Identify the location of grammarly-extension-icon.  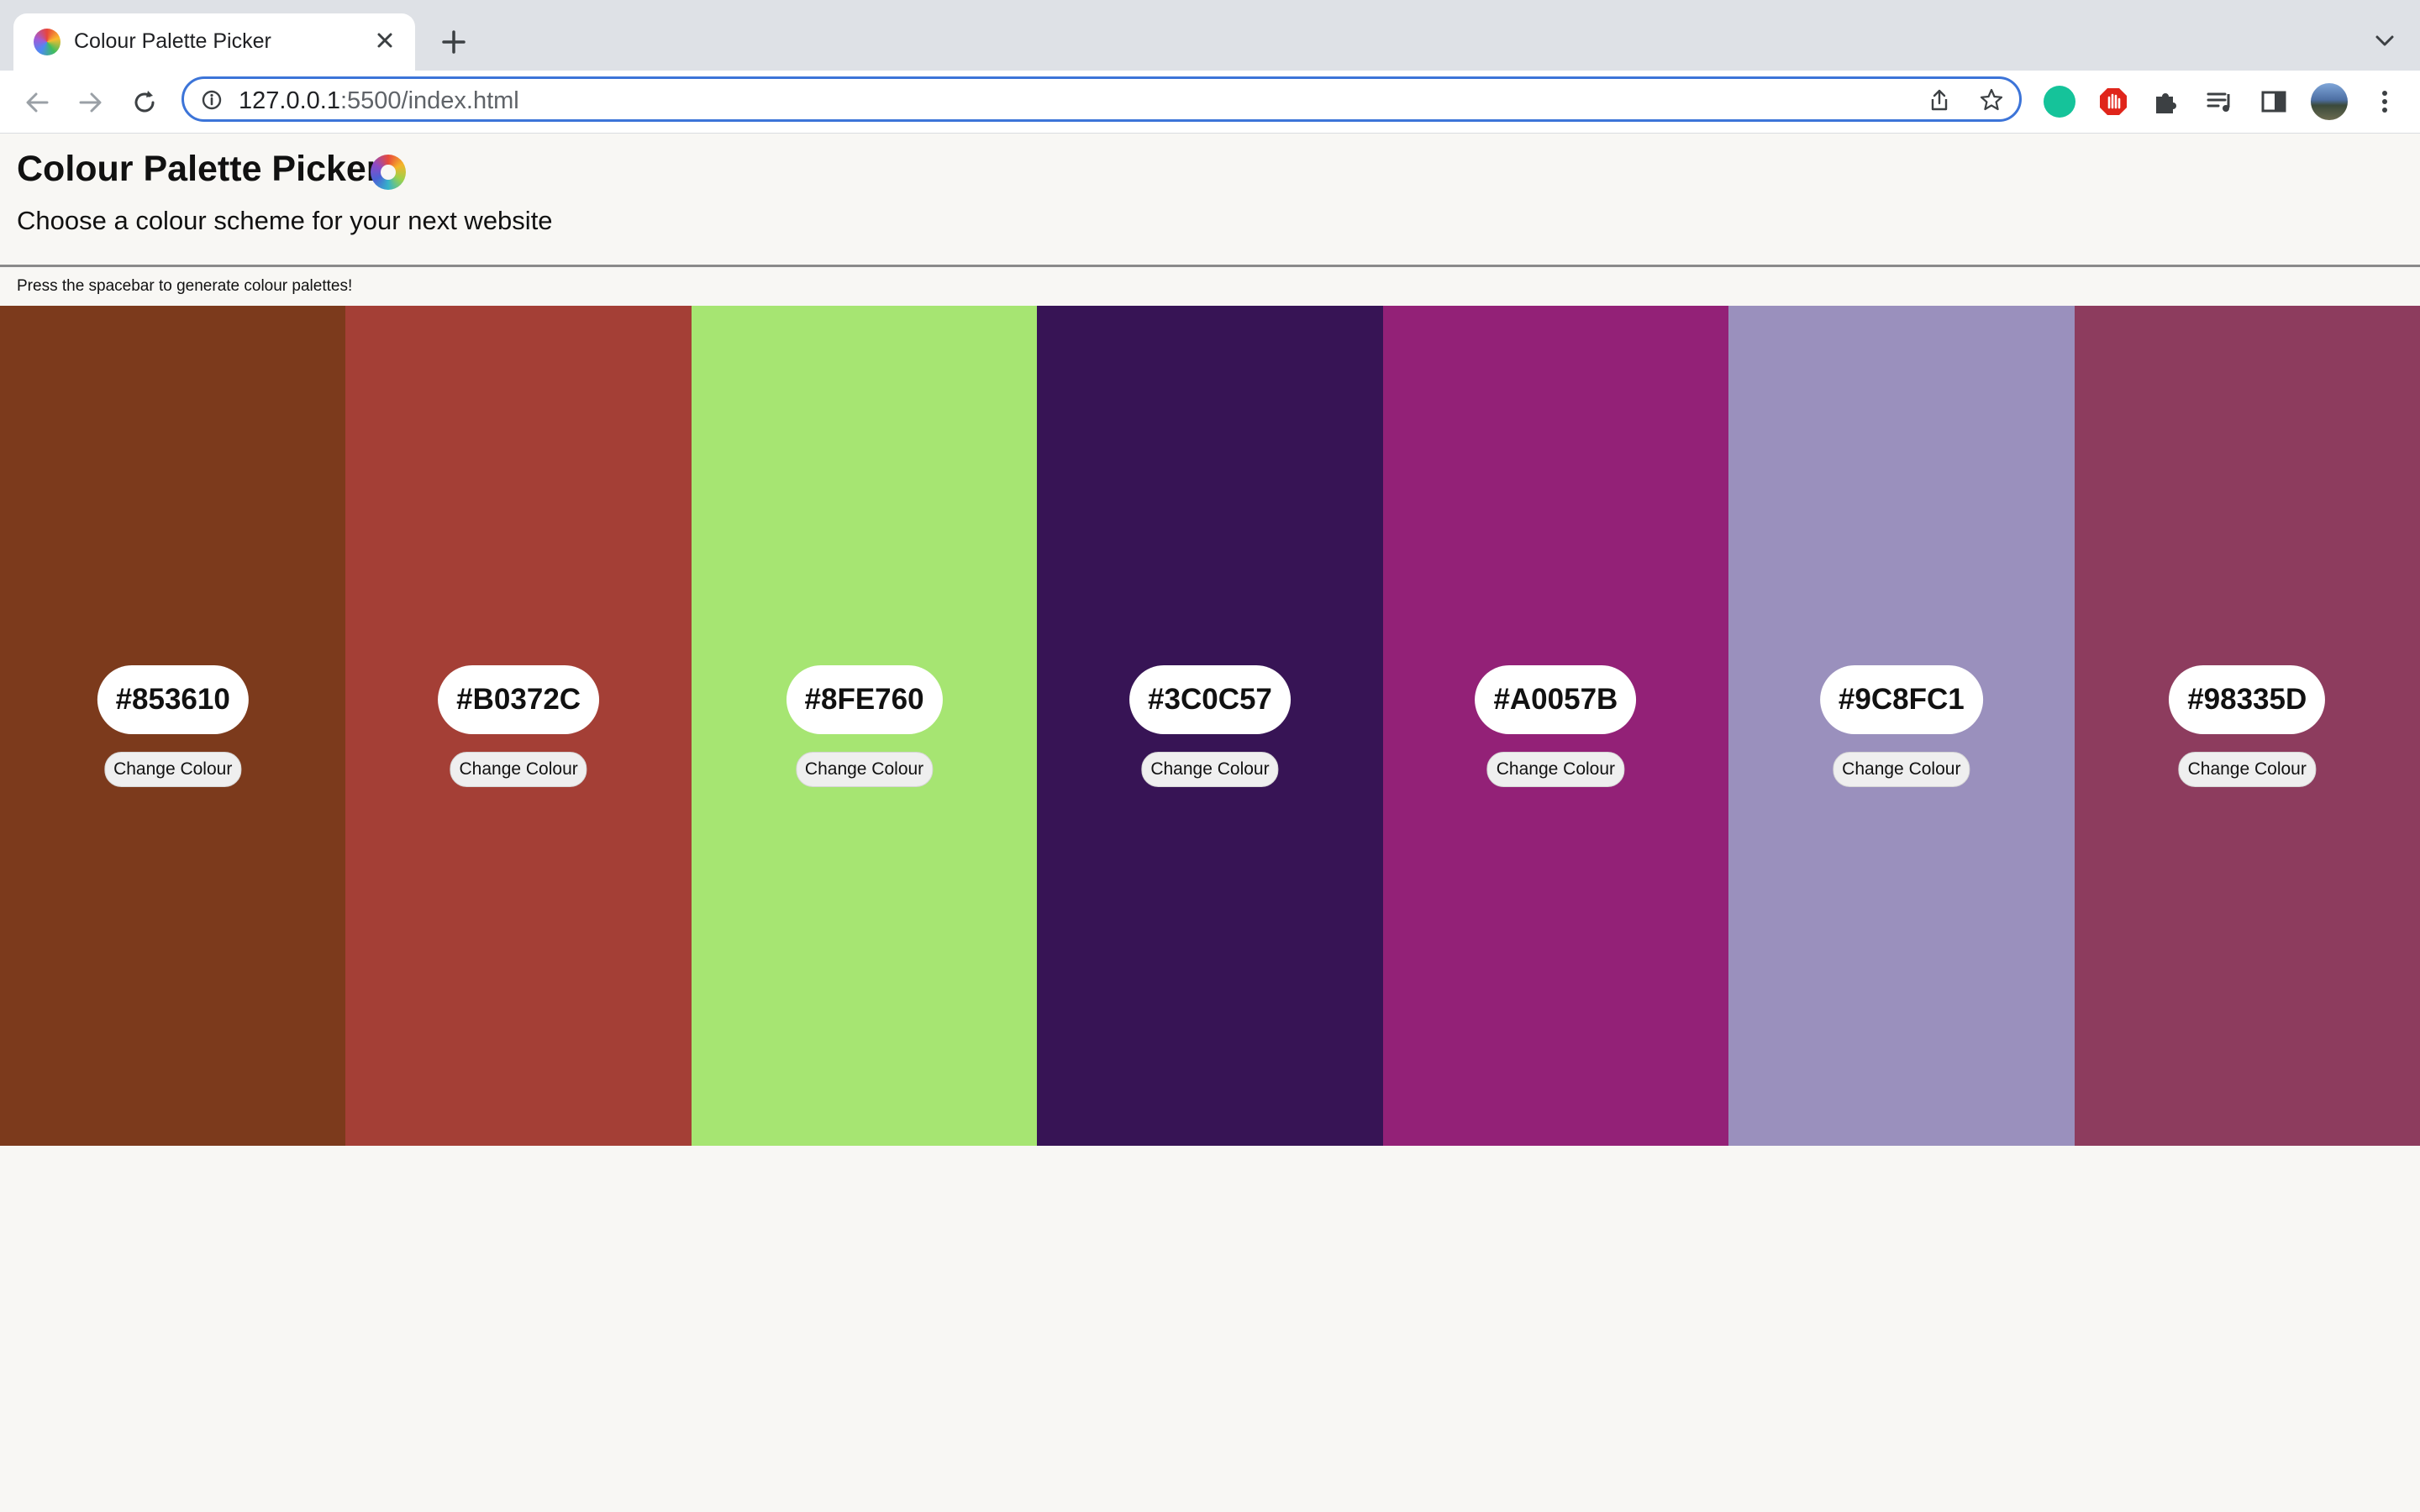
(2059, 102).